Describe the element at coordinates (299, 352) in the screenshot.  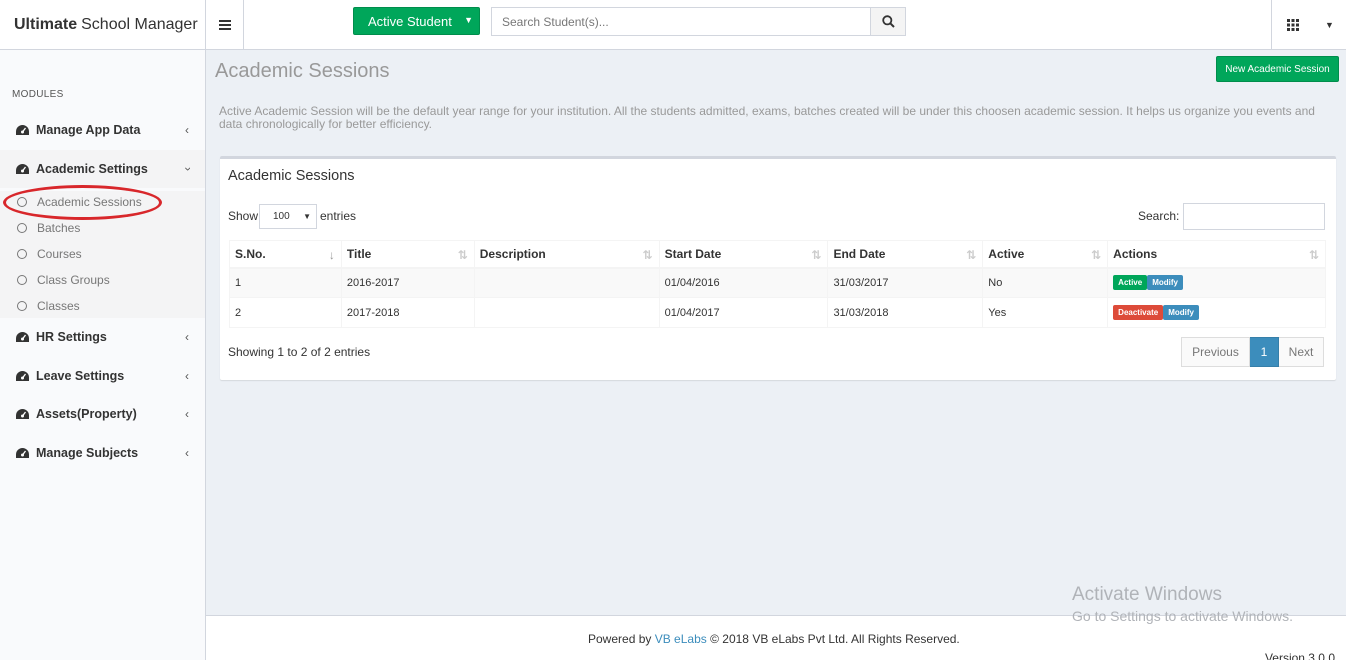
I see `table-info: Showing 1 to 2 of 2 entries` at that location.